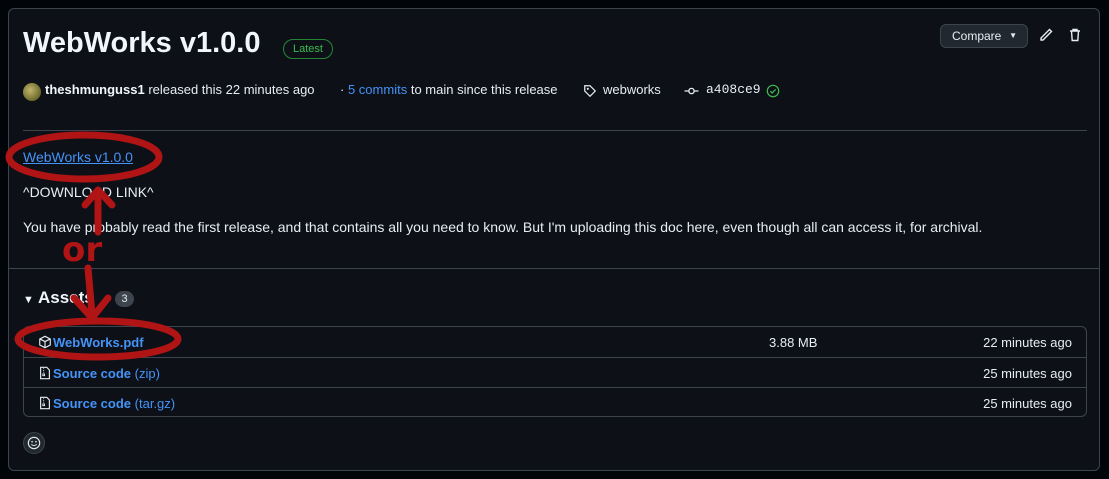  I want to click on trash-icon, so click(1075, 35).